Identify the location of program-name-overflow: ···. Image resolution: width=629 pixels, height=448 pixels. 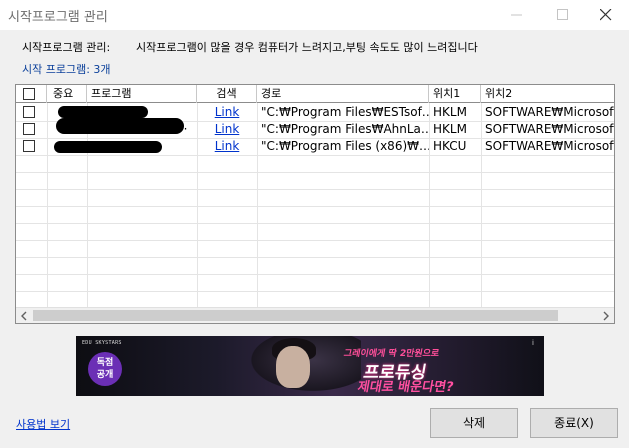
(182, 129).